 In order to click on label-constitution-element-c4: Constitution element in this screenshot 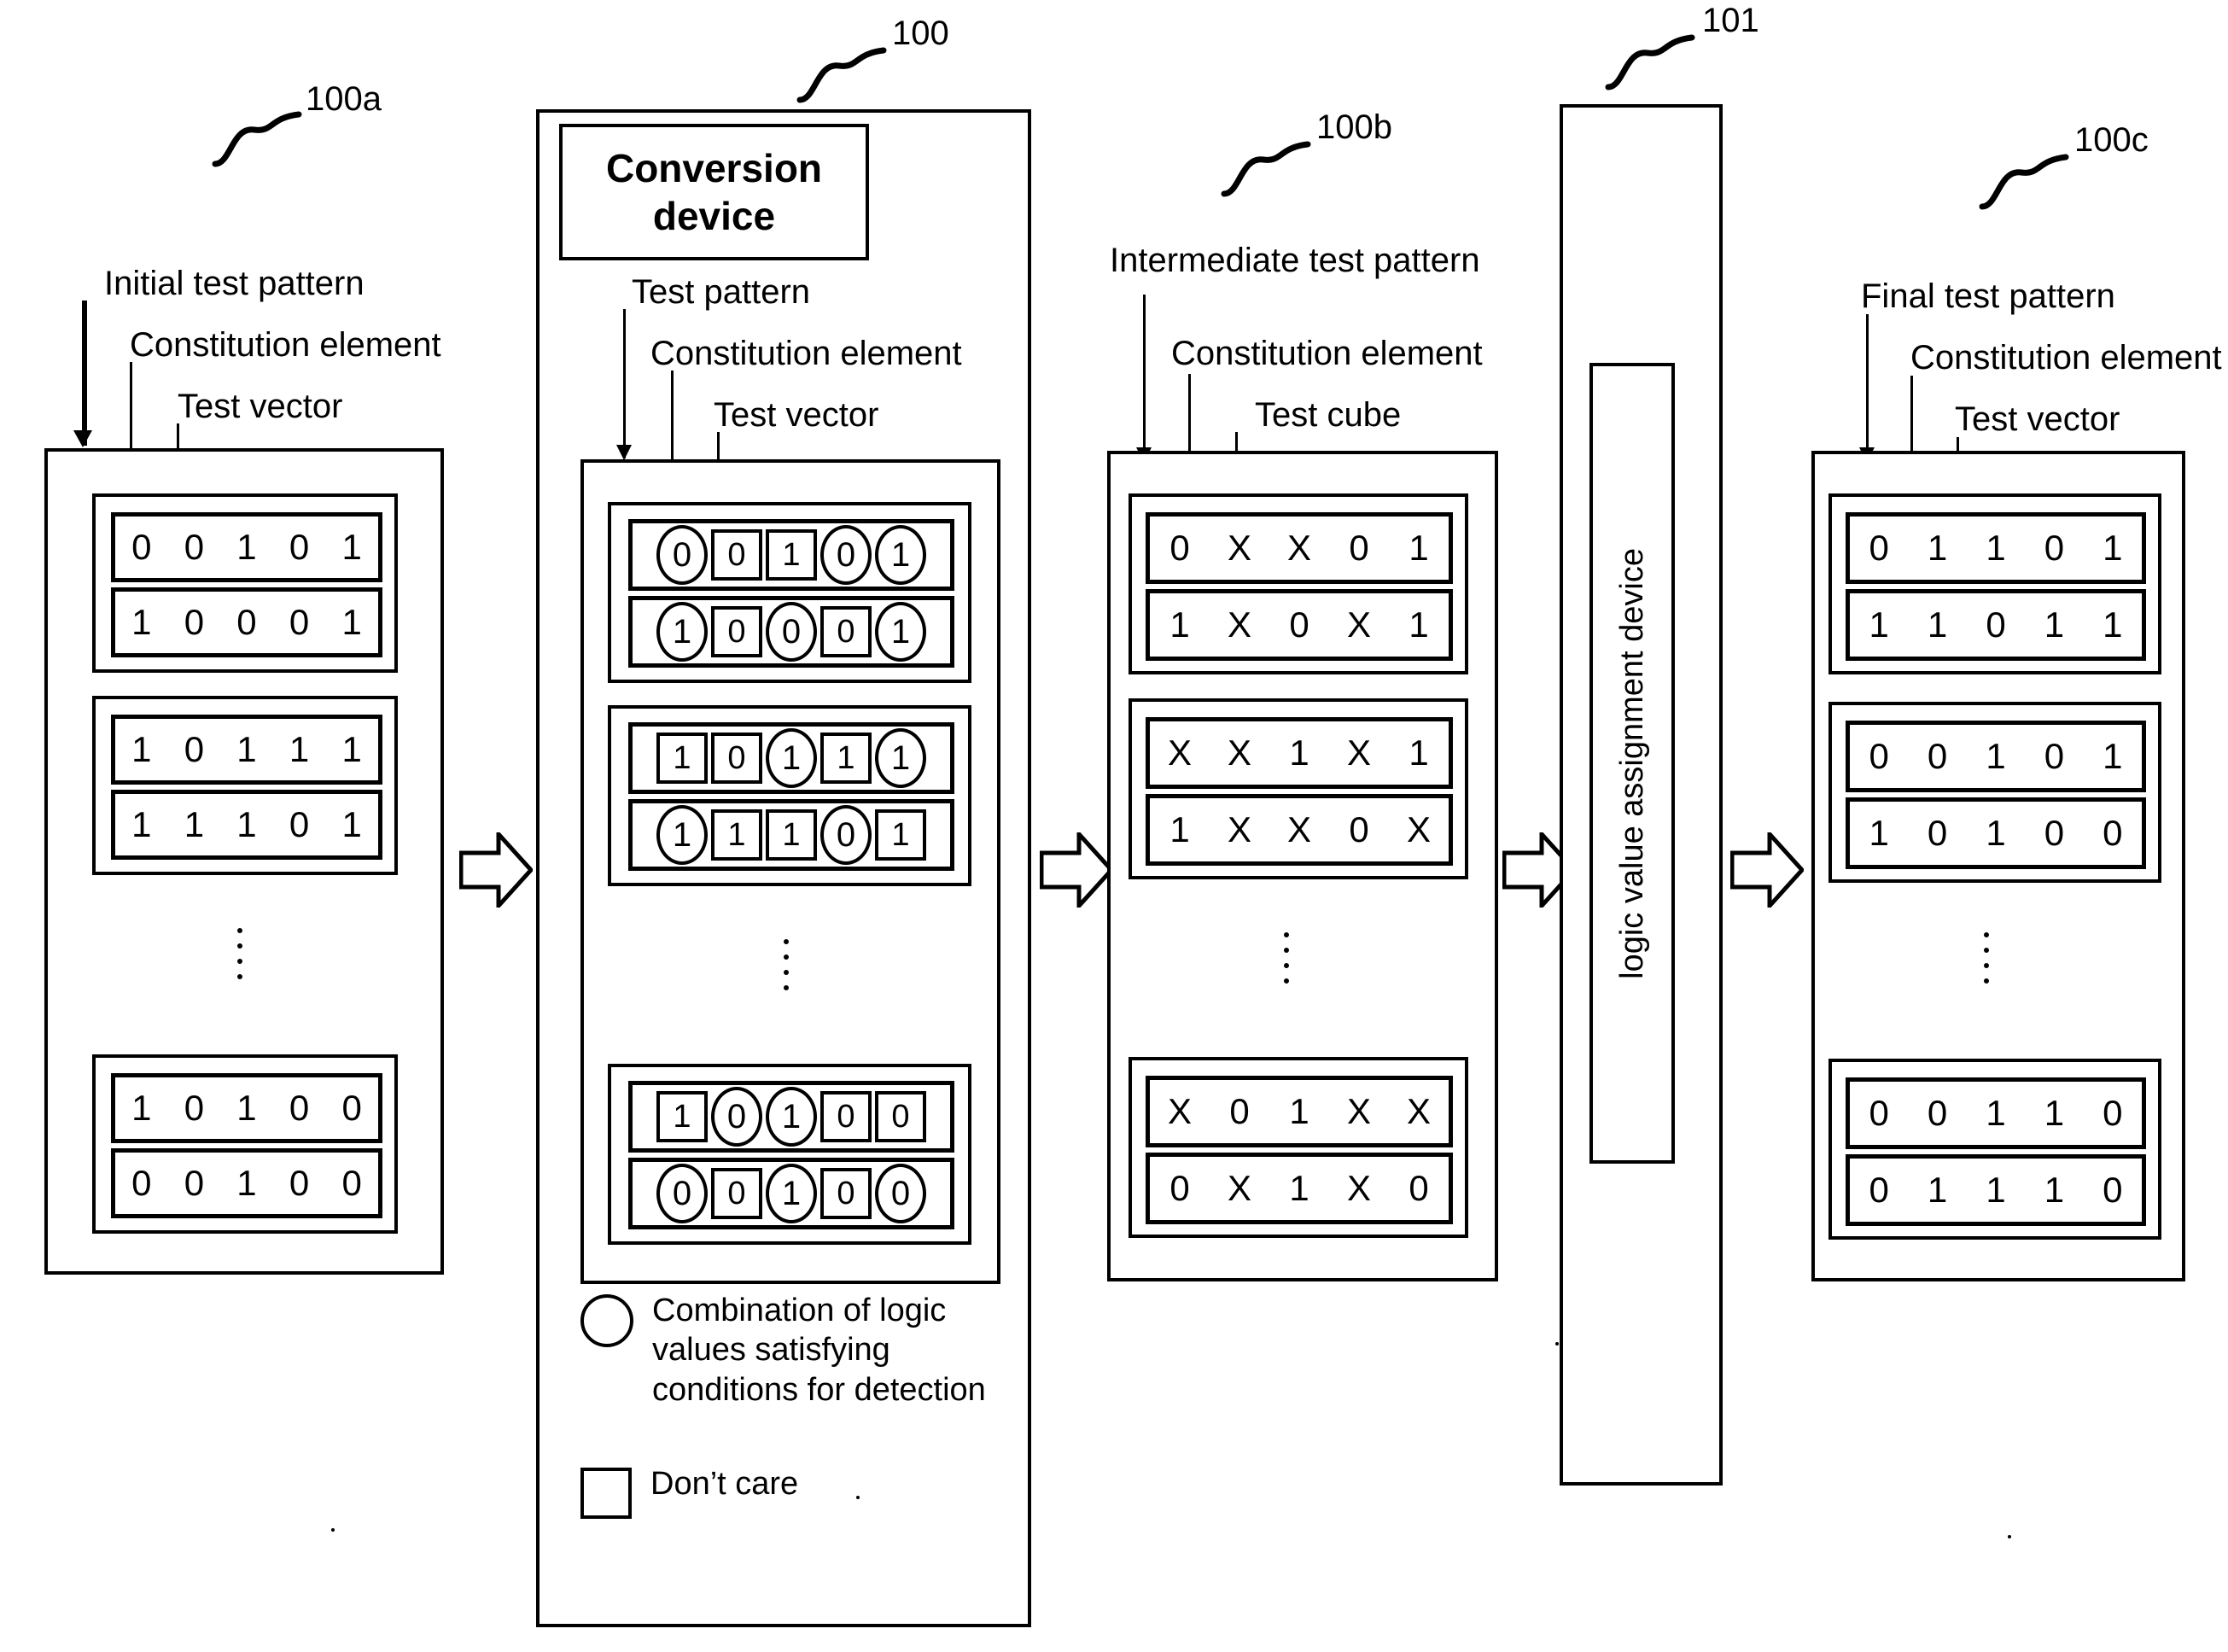, I will do `click(2066, 358)`.